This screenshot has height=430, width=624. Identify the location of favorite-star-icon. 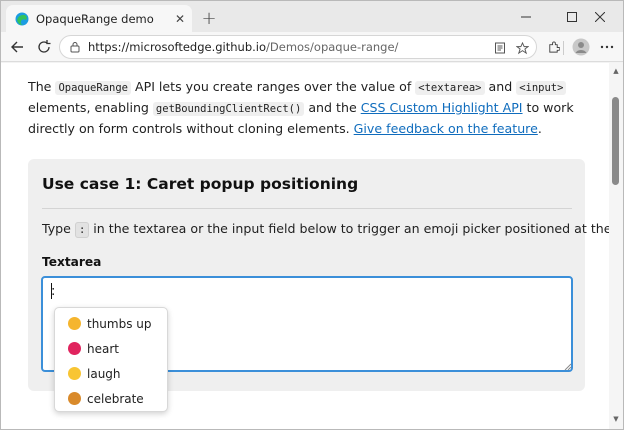
(522, 48).